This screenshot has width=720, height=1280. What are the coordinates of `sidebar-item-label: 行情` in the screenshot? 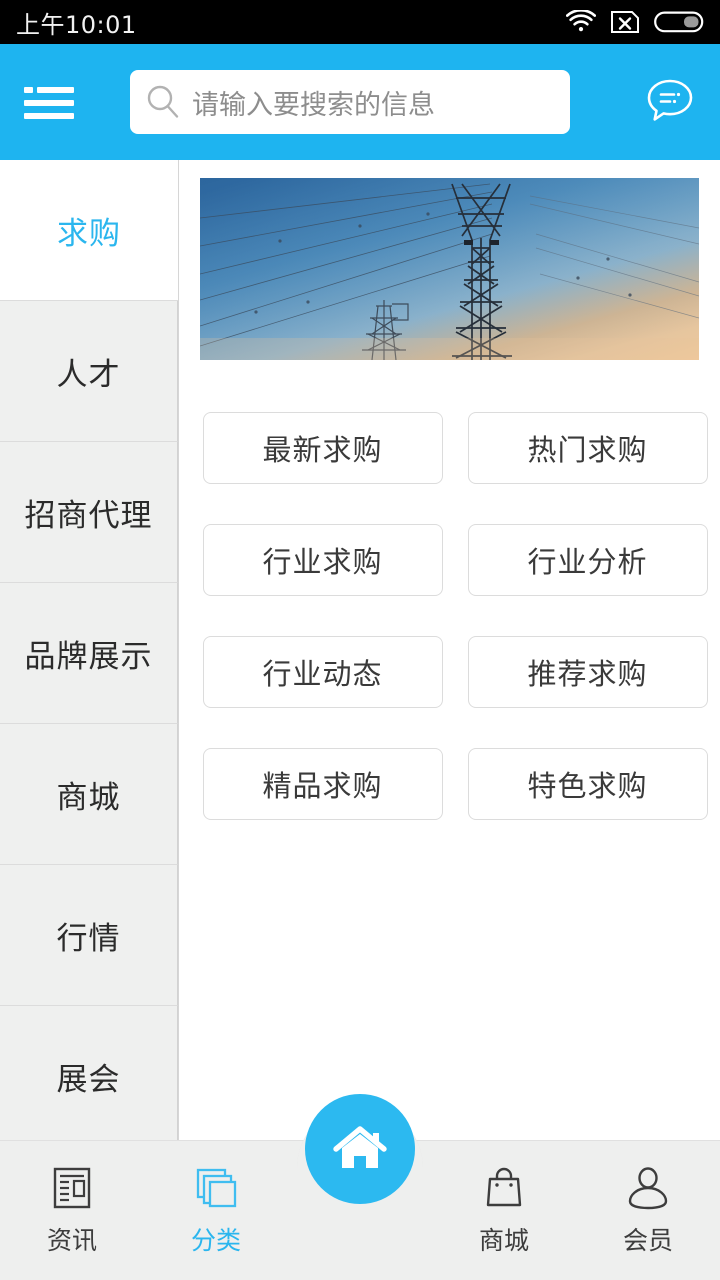 It's located at (88, 938).